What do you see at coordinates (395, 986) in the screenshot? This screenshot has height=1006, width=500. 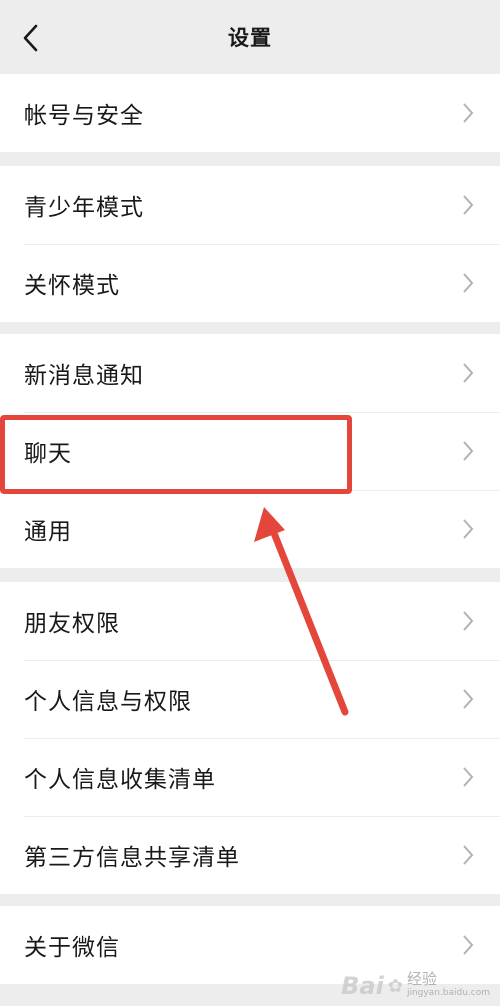 I see `paw-icon: ✿` at bounding box center [395, 986].